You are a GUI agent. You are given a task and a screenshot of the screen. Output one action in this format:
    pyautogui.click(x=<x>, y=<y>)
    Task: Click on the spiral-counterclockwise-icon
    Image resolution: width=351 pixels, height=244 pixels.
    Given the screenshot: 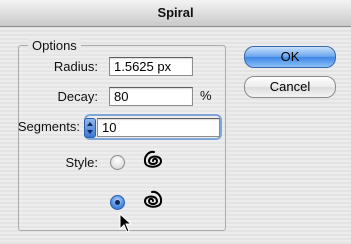 What is the action you would take?
    pyautogui.click(x=153, y=159)
    